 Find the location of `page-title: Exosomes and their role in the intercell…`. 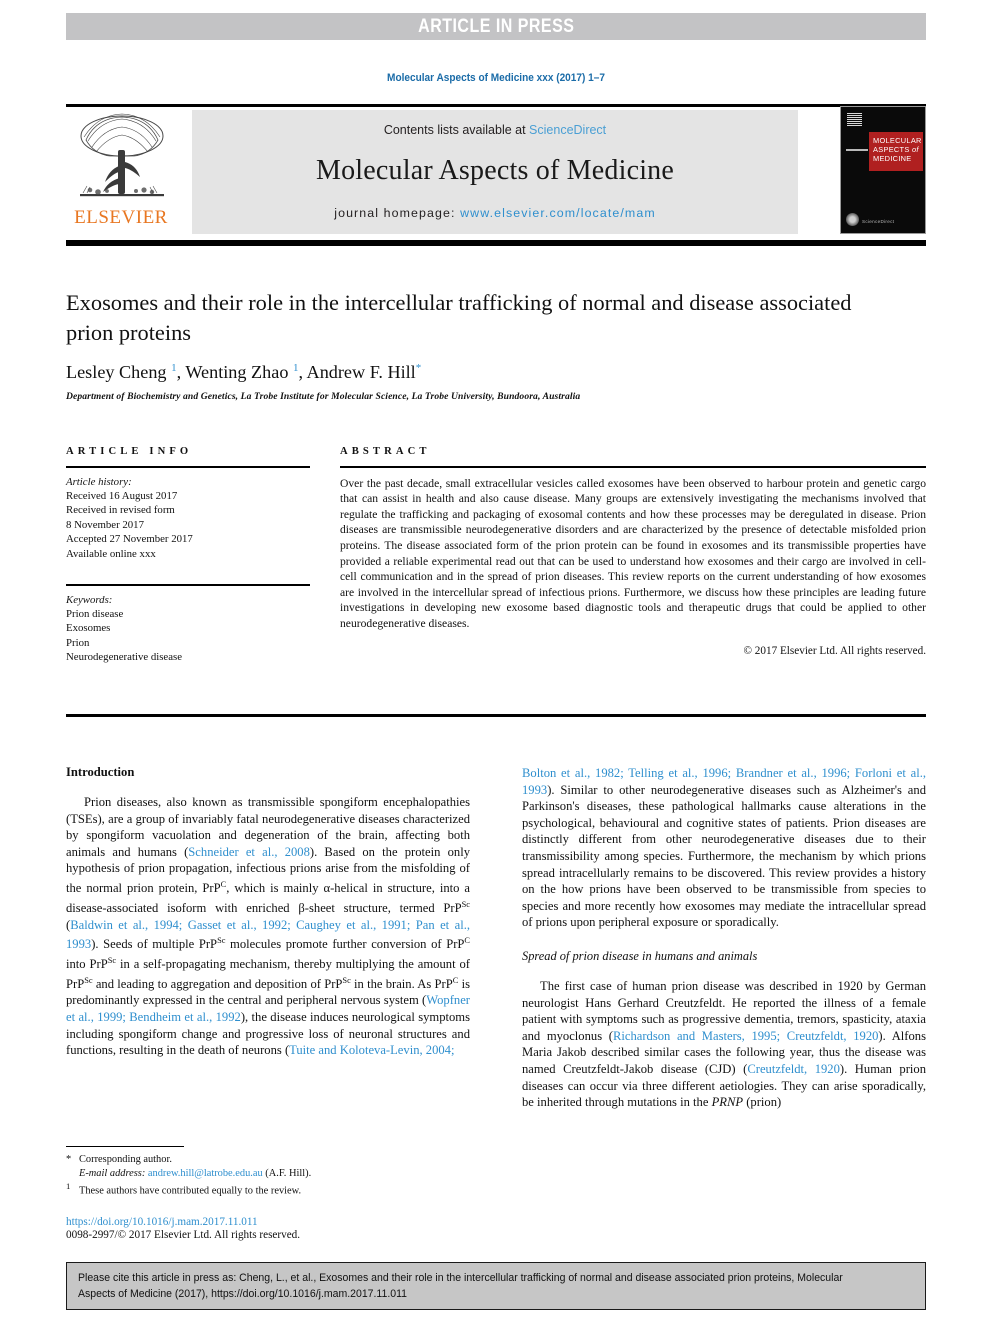

page-title: Exosomes and their role in the intercell… is located at coordinates (459, 317).